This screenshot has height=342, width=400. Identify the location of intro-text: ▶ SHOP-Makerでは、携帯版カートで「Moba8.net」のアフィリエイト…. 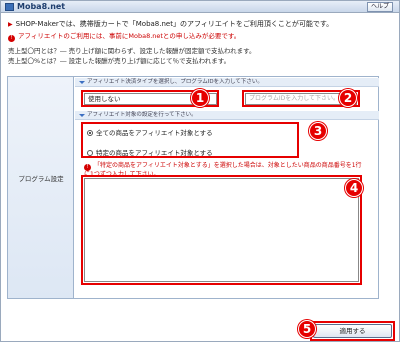
(170, 24).